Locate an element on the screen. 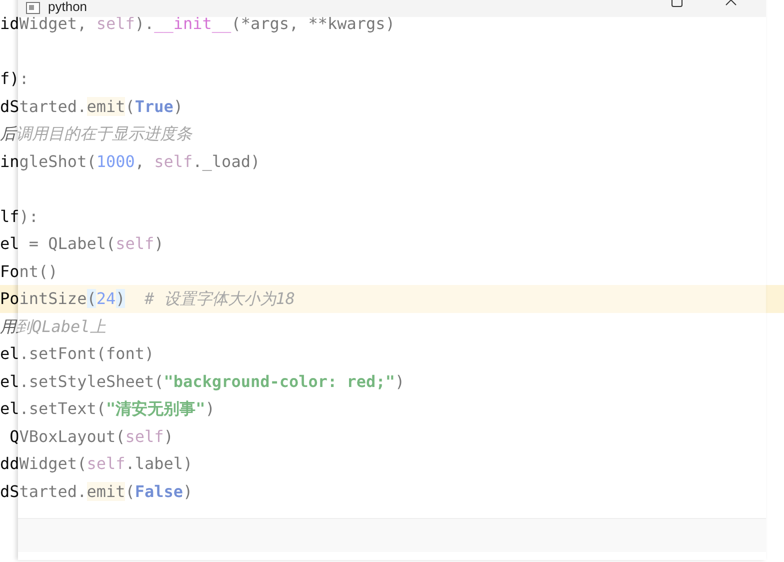 This screenshot has height=562, width=784. code-line: ingleShot(1000, self._load) is located at coordinates (130, 161).